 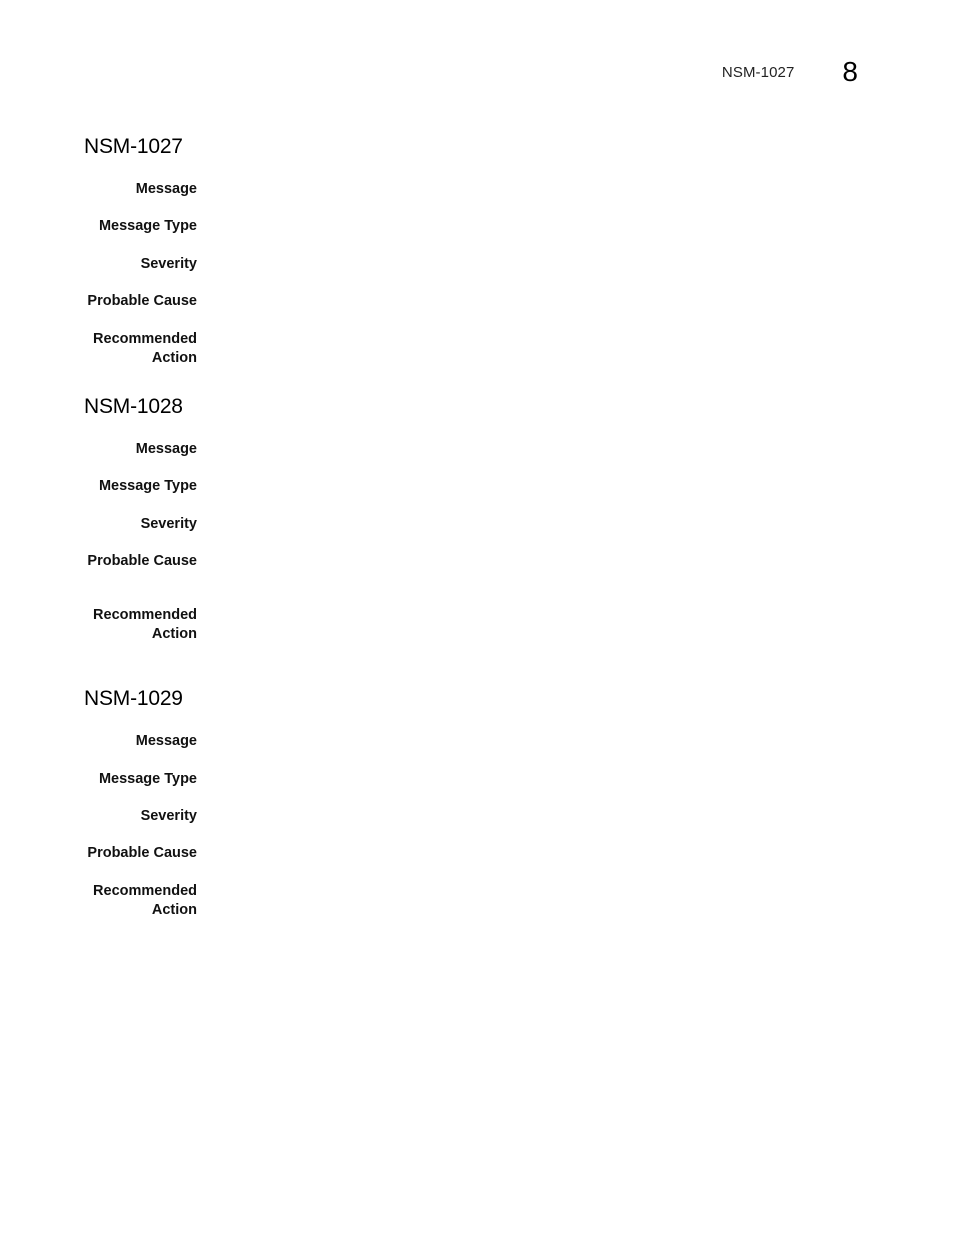 What do you see at coordinates (133, 146) in the screenshot?
I see `section-title: NSM-1027` at bounding box center [133, 146].